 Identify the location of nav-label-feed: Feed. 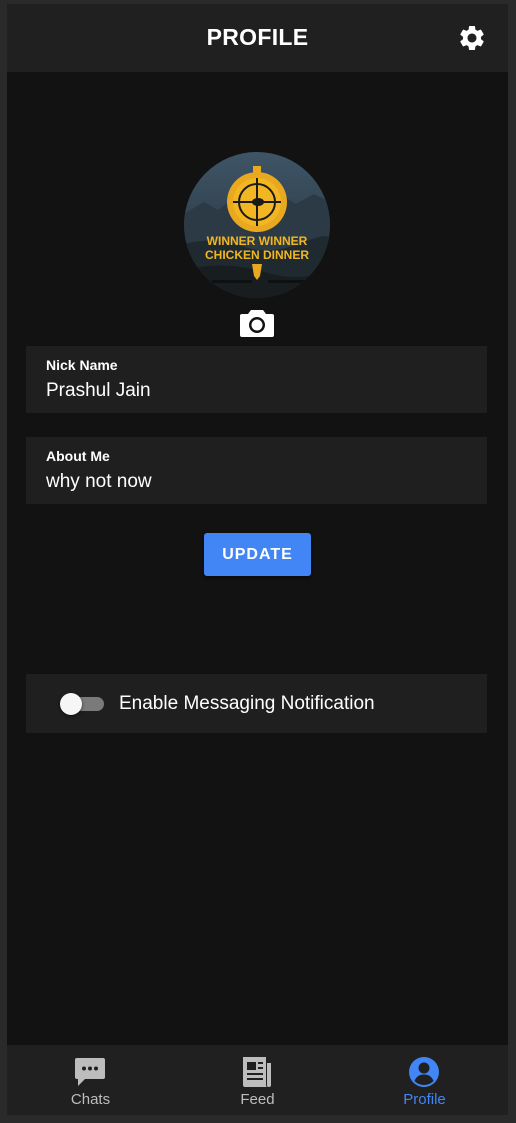
(257, 1099).